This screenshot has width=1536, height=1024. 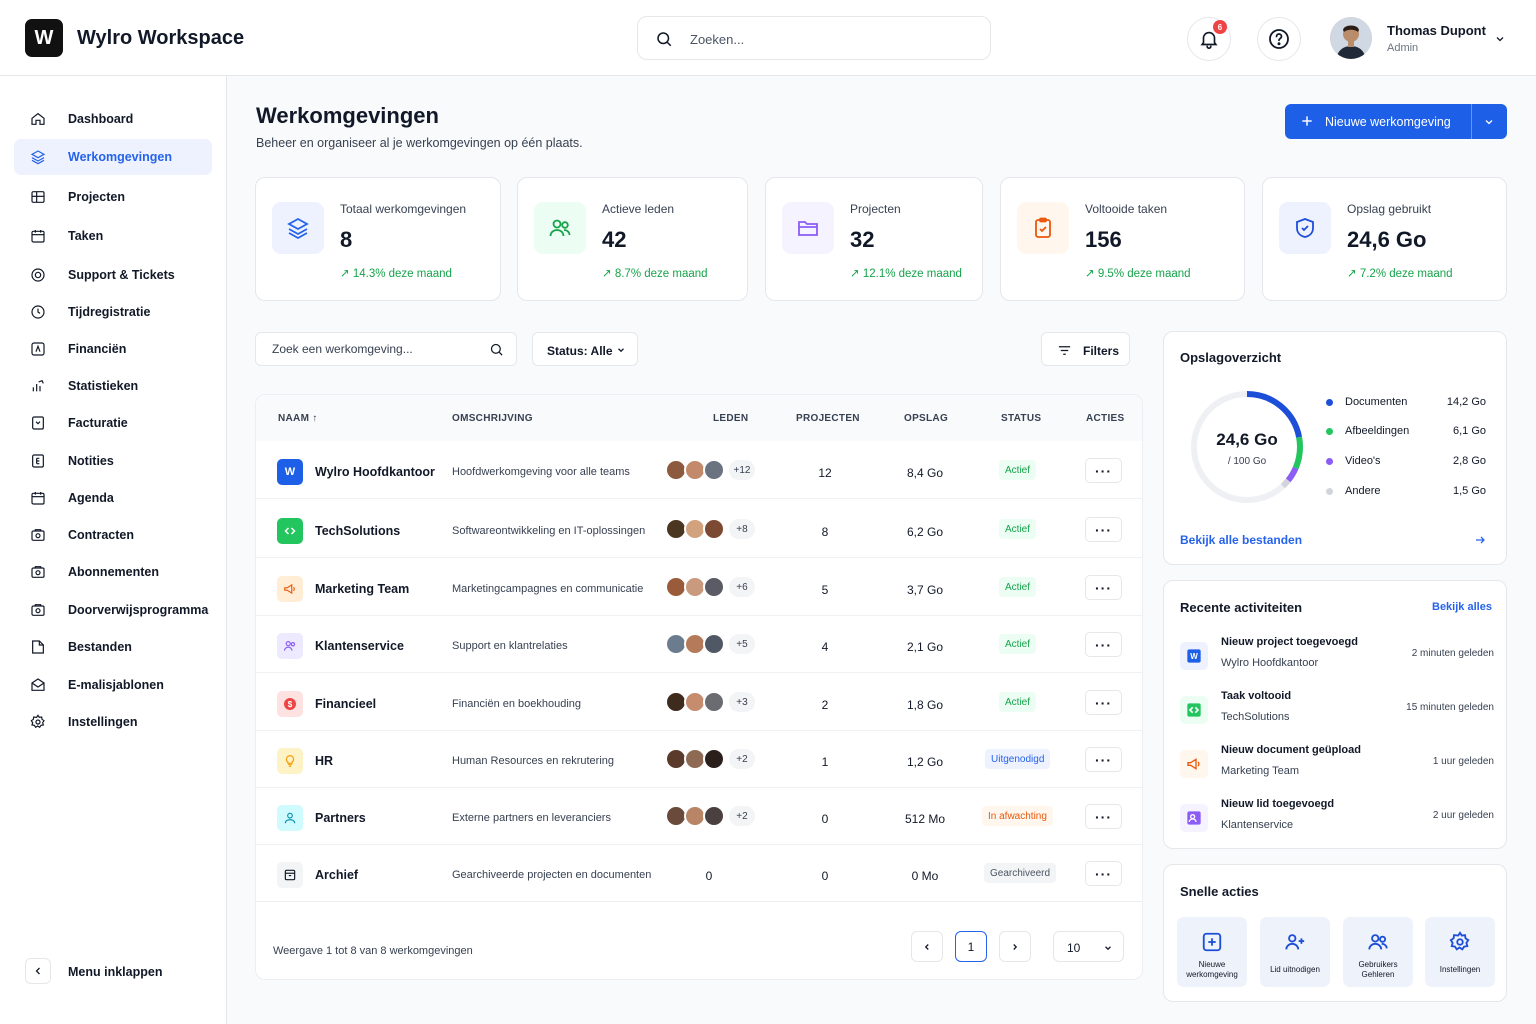 What do you see at coordinates (742, 759) in the screenshot?
I see `more-members-count: +2` at bounding box center [742, 759].